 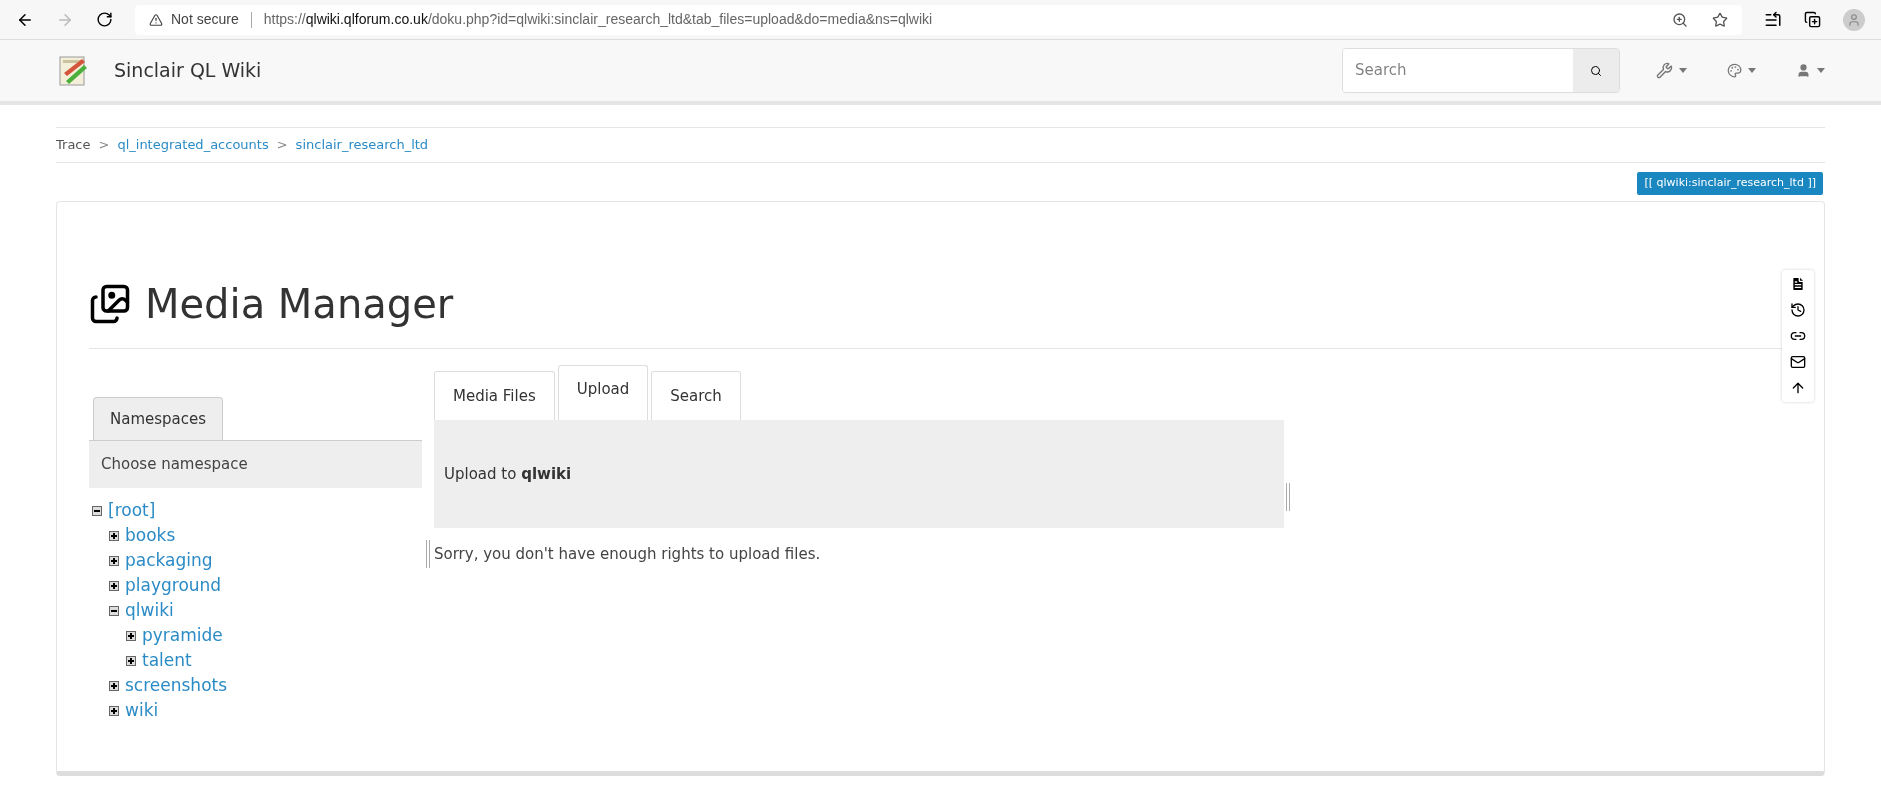 What do you see at coordinates (603, 392) in the screenshot?
I see `media-tab: Upload` at bounding box center [603, 392].